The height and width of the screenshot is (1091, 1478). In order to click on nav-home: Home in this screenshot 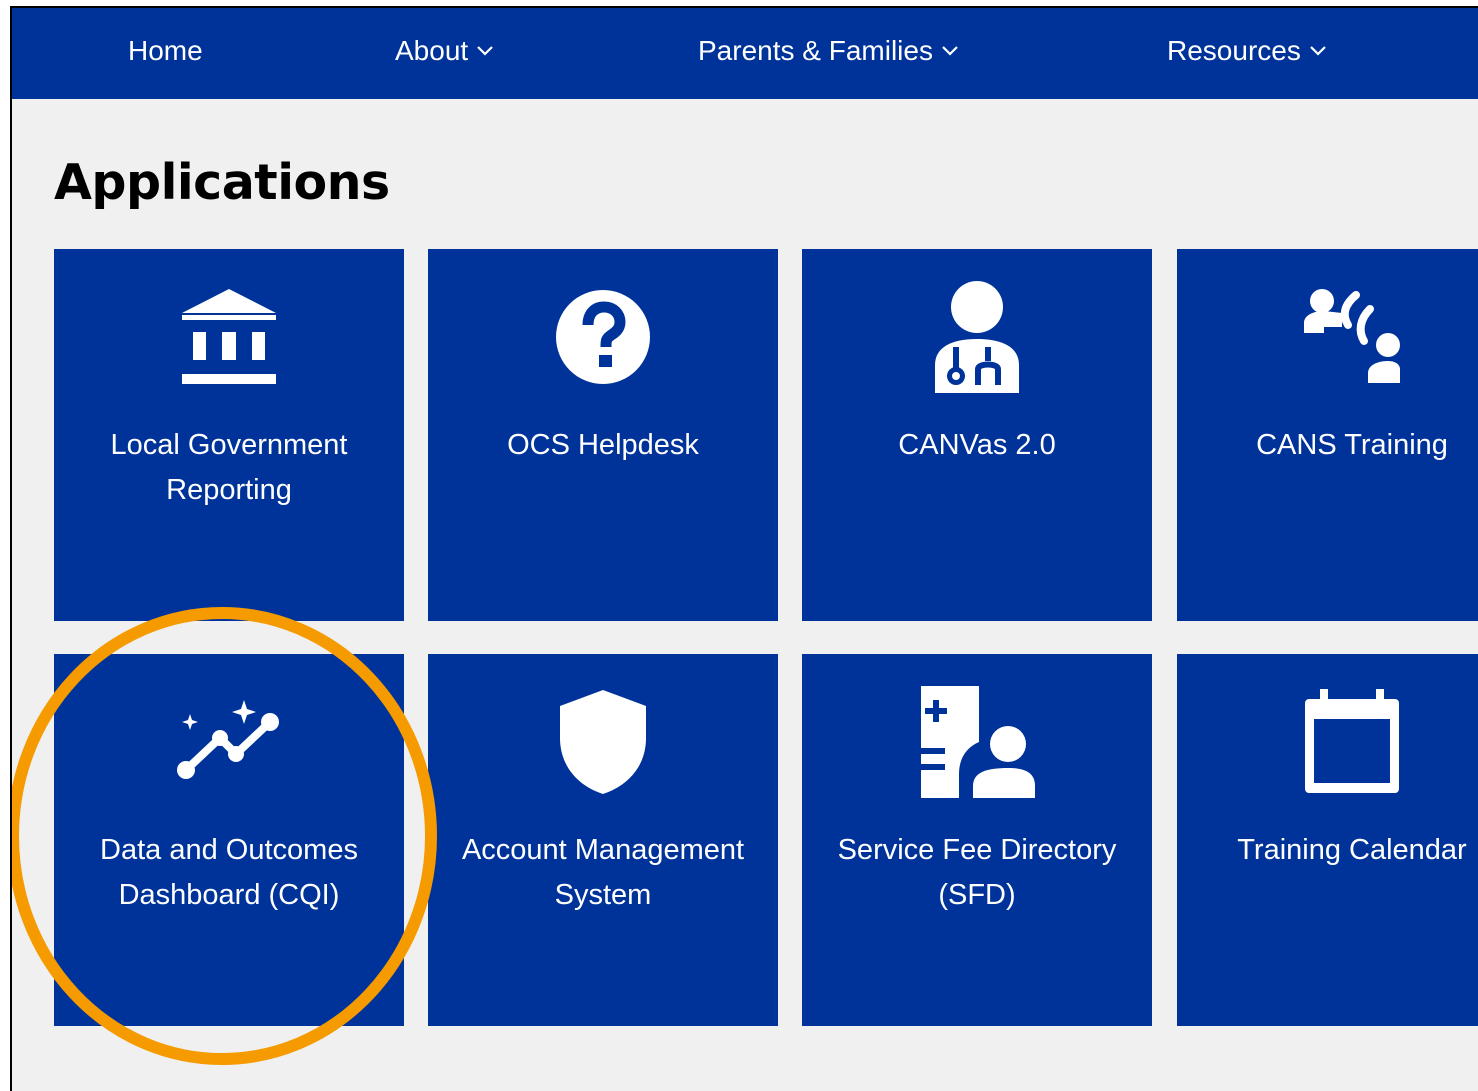, I will do `click(165, 51)`.